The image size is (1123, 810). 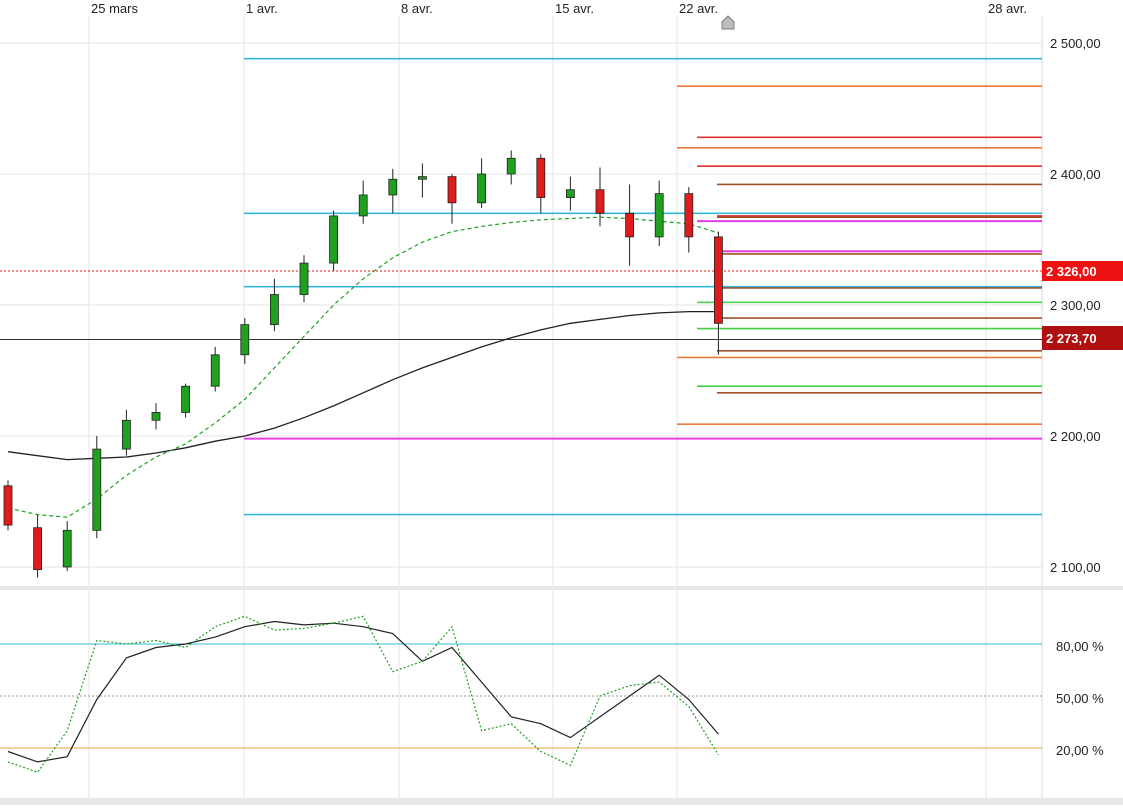 I want to click on date-label-3: 15 avr., so click(x=574, y=8).